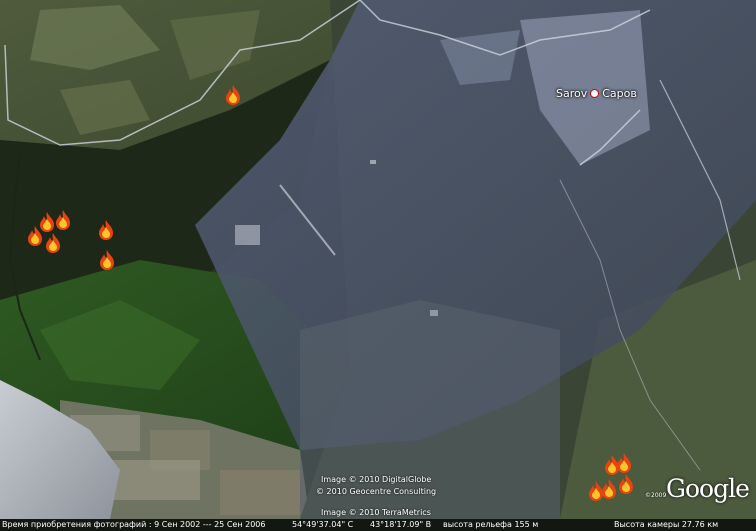 The image size is (756, 531). I want to click on city-name-latin: Sarov, so click(572, 93).